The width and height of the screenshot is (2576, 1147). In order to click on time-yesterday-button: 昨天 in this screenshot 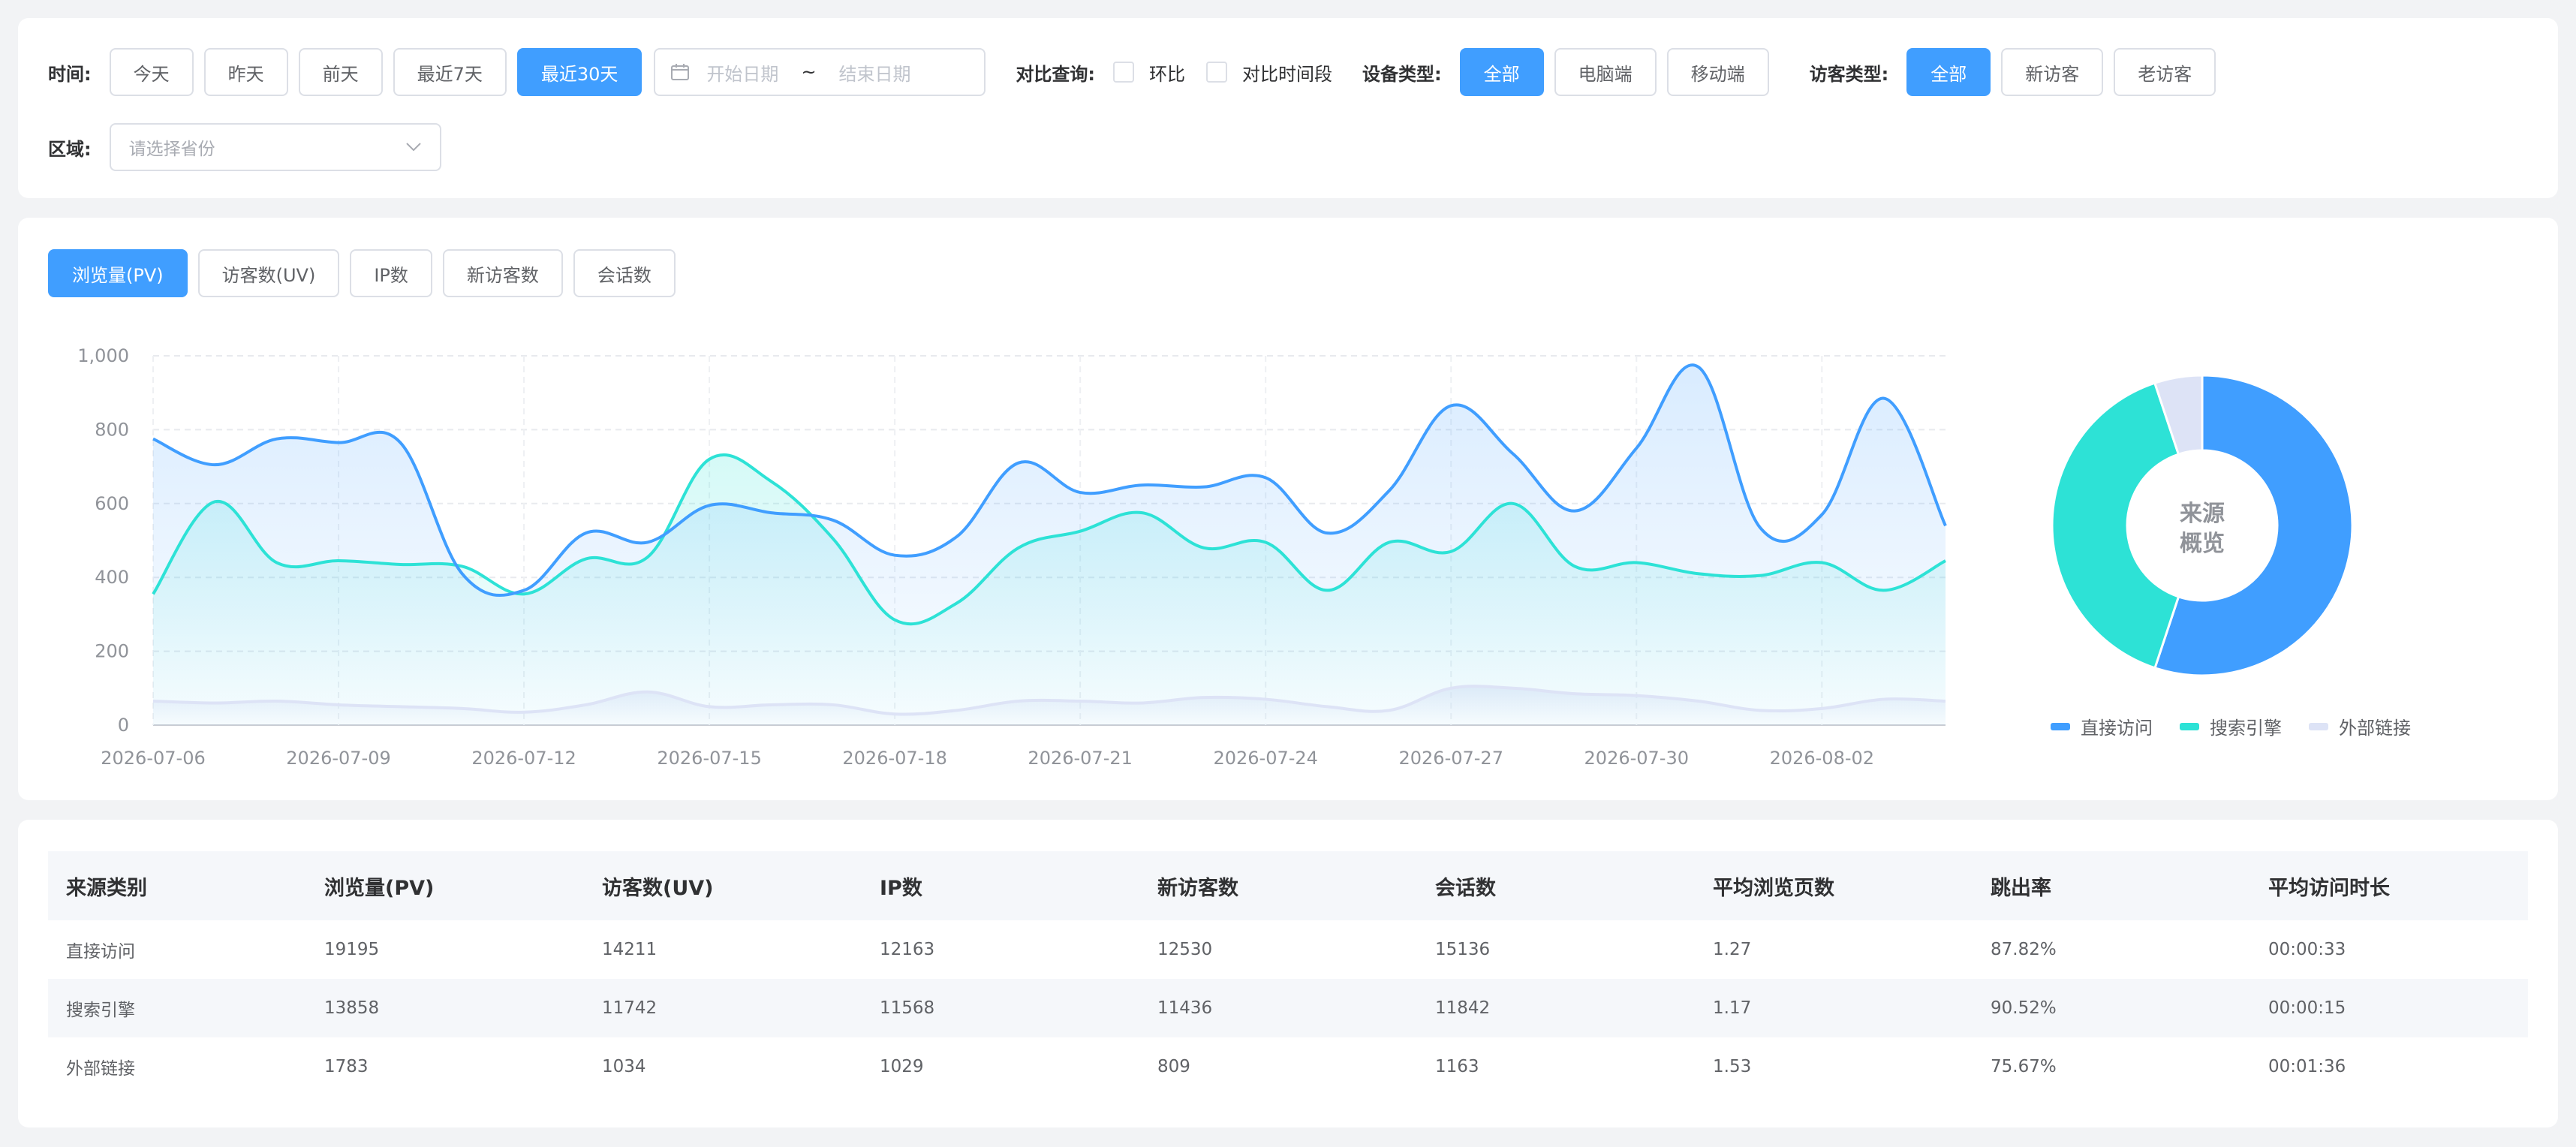, I will do `click(245, 72)`.